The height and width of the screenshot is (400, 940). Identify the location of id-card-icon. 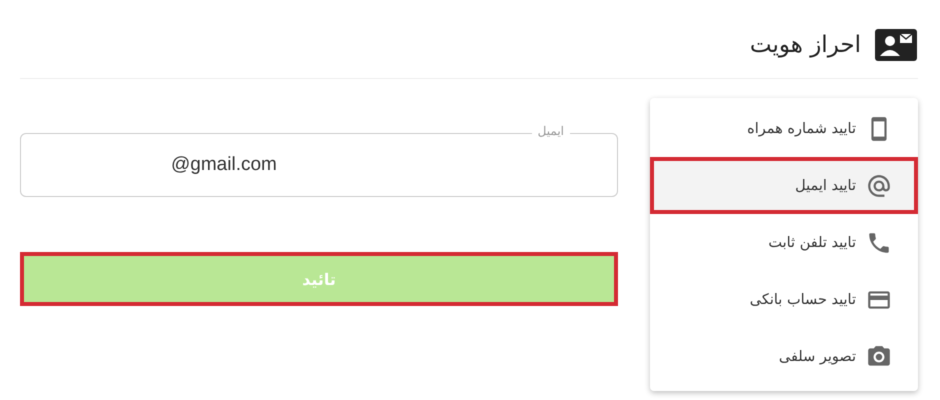
(896, 45).